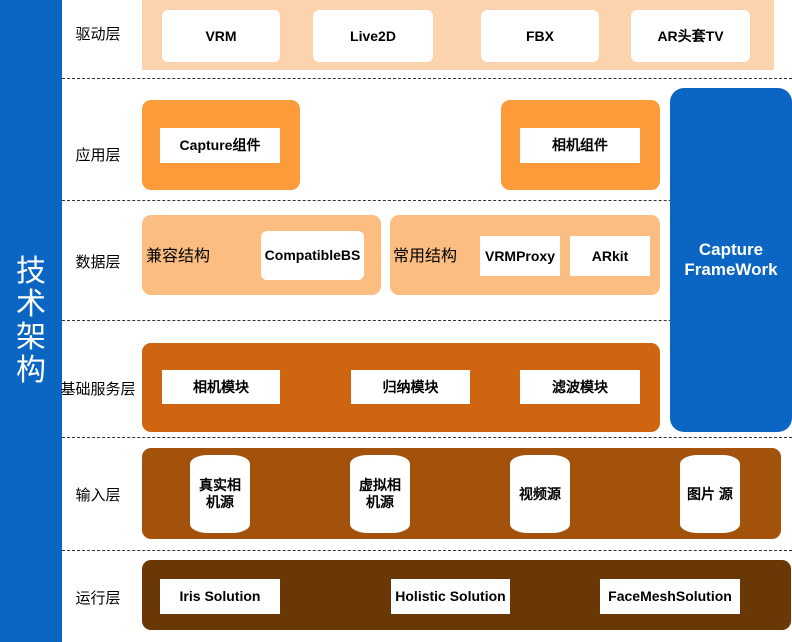 Image resolution: width=792 pixels, height=642 pixels. Describe the element at coordinates (220, 145) in the screenshot. I see `capture-component: Capture组件` at that location.